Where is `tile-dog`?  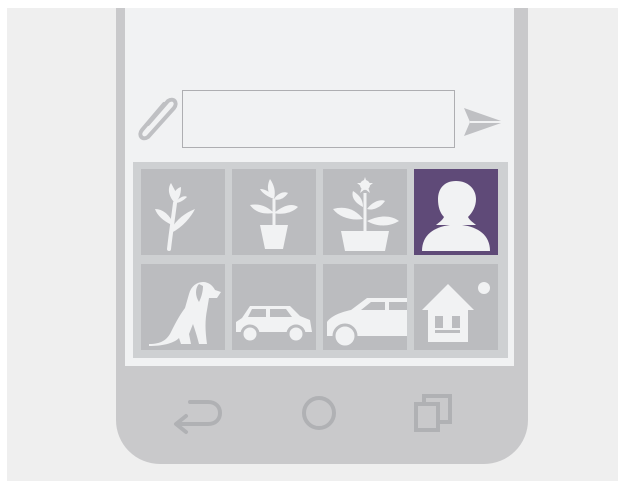 tile-dog is located at coordinates (183, 307).